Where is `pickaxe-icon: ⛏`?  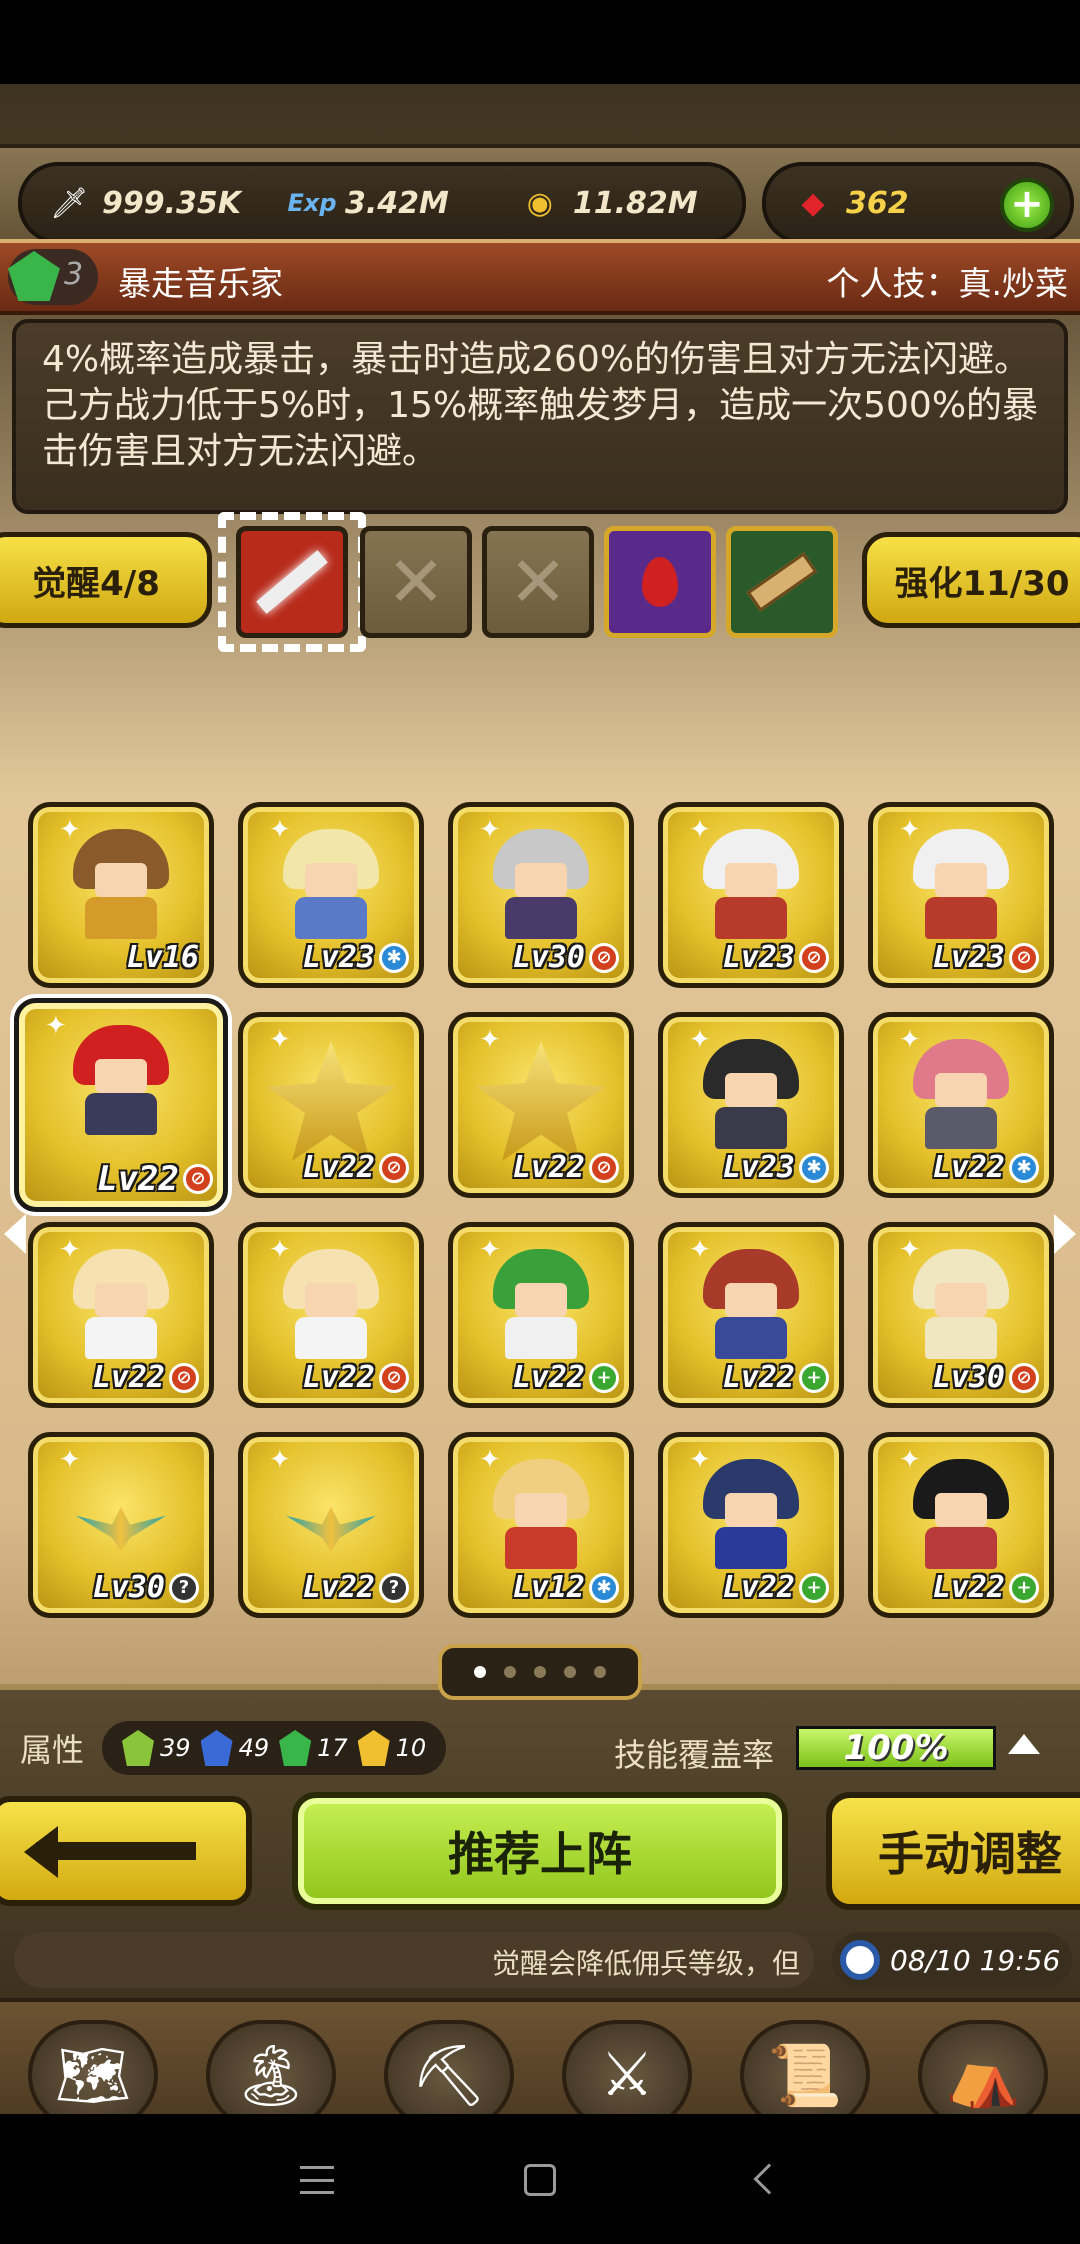 pickaxe-icon: ⛏ is located at coordinates (449, 2067).